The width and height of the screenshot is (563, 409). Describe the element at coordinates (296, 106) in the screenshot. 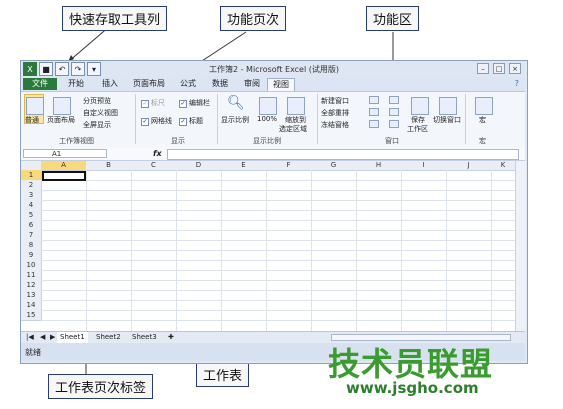

I see `zoom-selection-icon` at that location.